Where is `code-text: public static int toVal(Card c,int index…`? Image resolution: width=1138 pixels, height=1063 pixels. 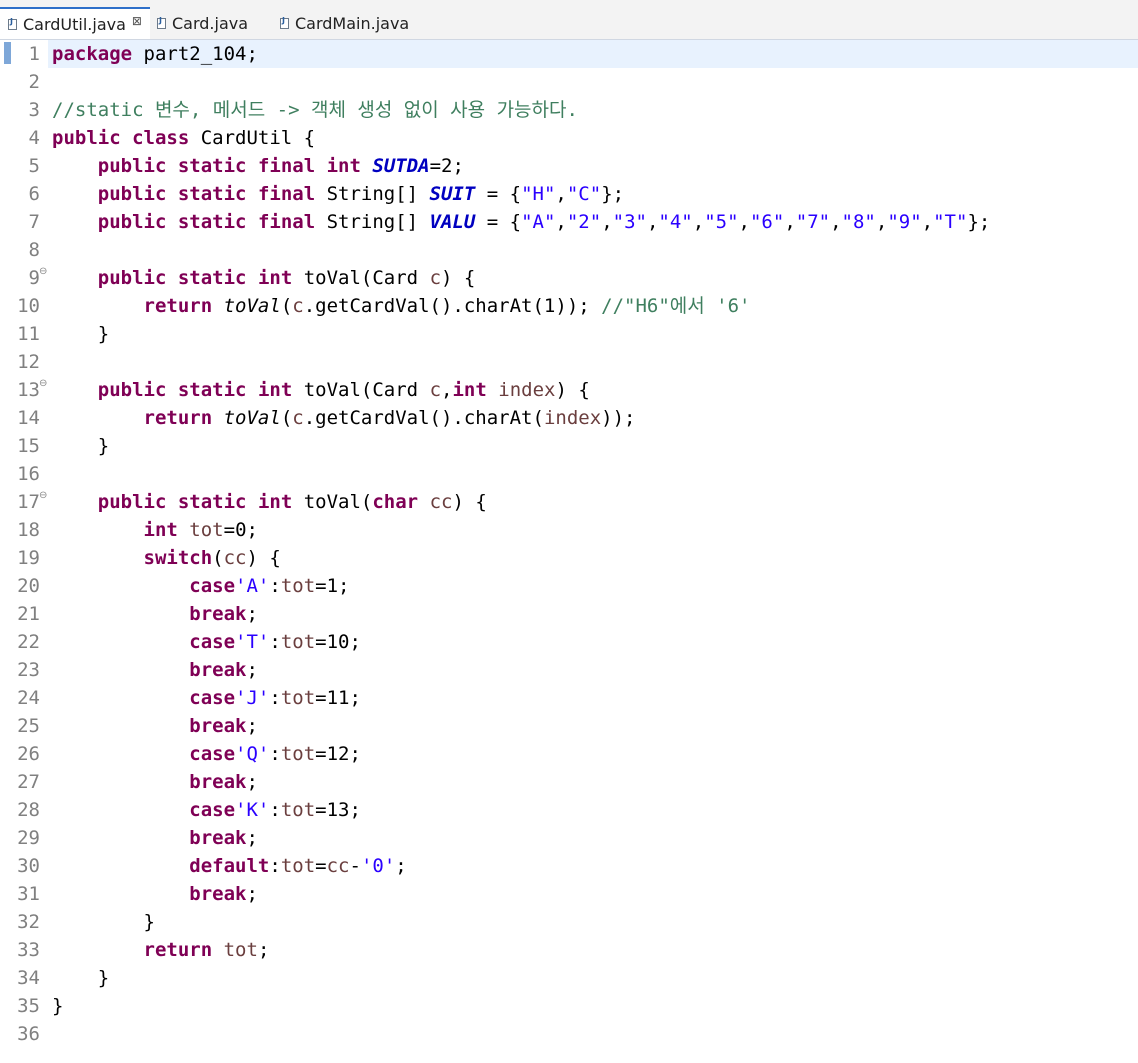
code-text: public static int toVal(Card c,int index… is located at coordinates (343, 390).